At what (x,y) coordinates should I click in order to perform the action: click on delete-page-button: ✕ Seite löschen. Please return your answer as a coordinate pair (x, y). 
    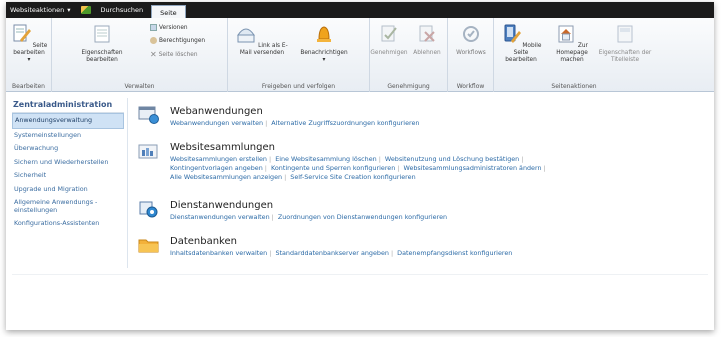
    Looking at the image, I should click on (174, 54).